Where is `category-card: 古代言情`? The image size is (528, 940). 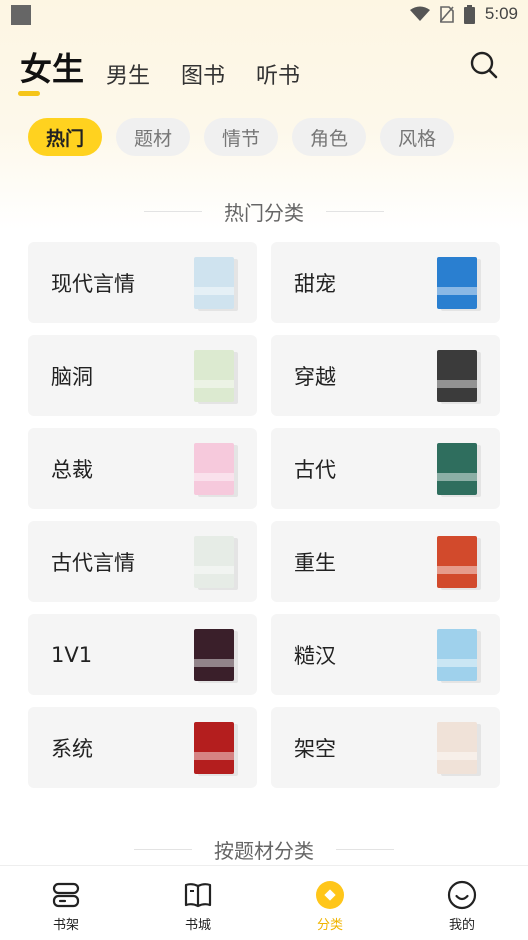 category-card: 古代言情 is located at coordinates (142, 561).